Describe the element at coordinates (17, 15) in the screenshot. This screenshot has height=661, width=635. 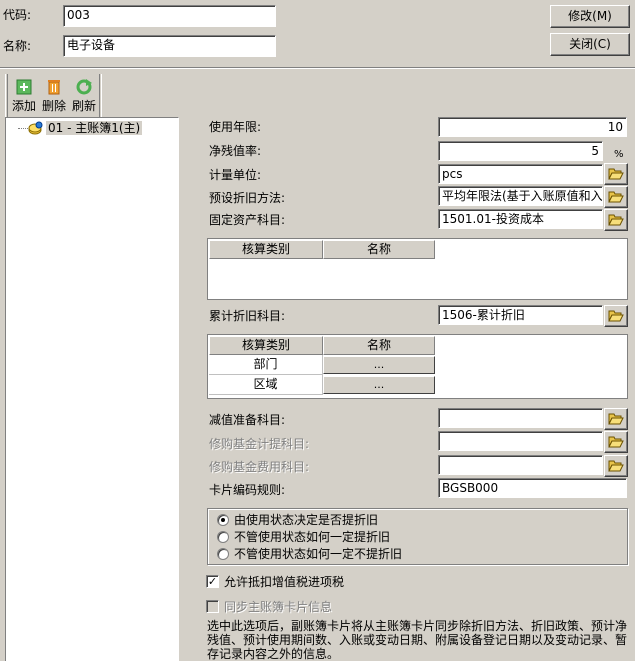
I see `code-label: 代码:` at that location.